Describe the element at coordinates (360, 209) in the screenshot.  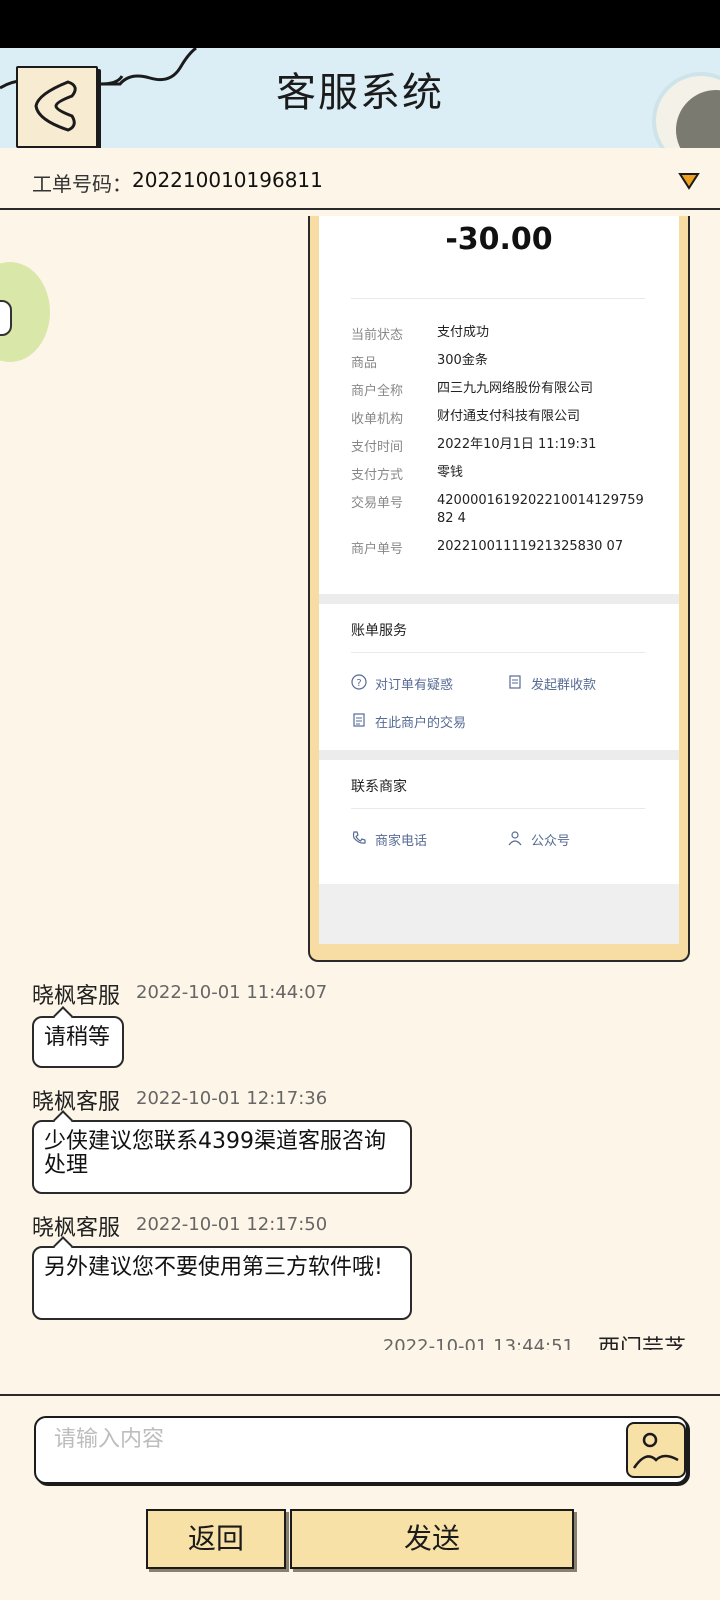
I see `ticket-divider` at that location.